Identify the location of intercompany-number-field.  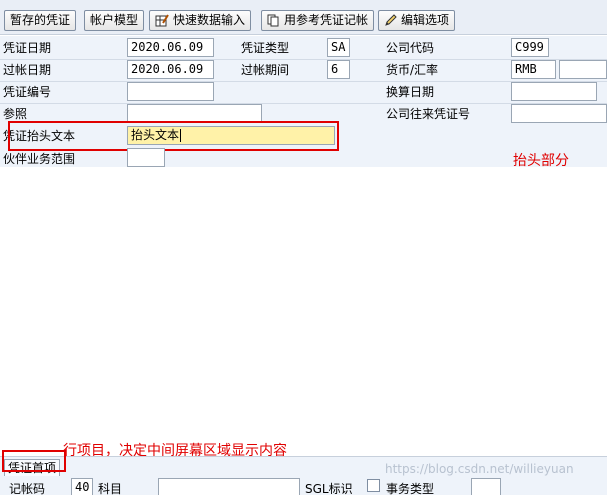
(559, 113).